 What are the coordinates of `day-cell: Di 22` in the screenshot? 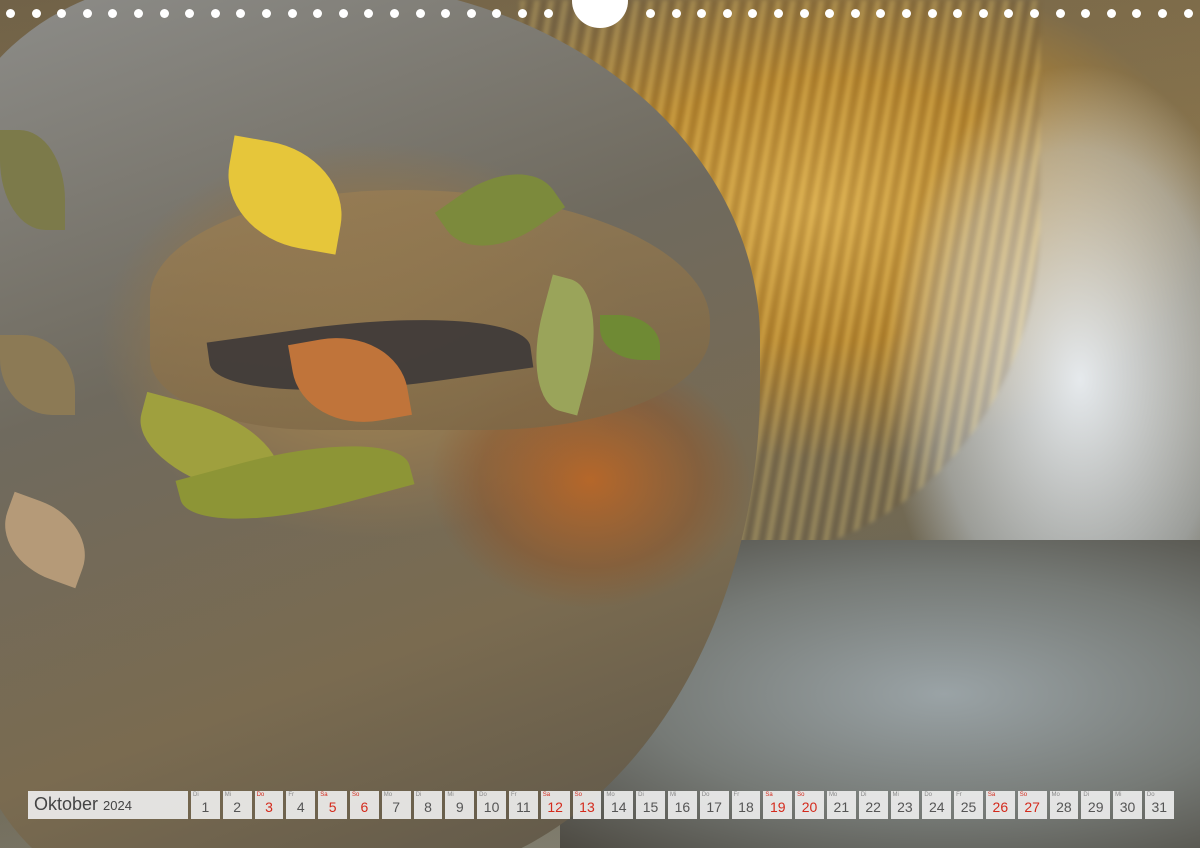 It's located at (873, 805).